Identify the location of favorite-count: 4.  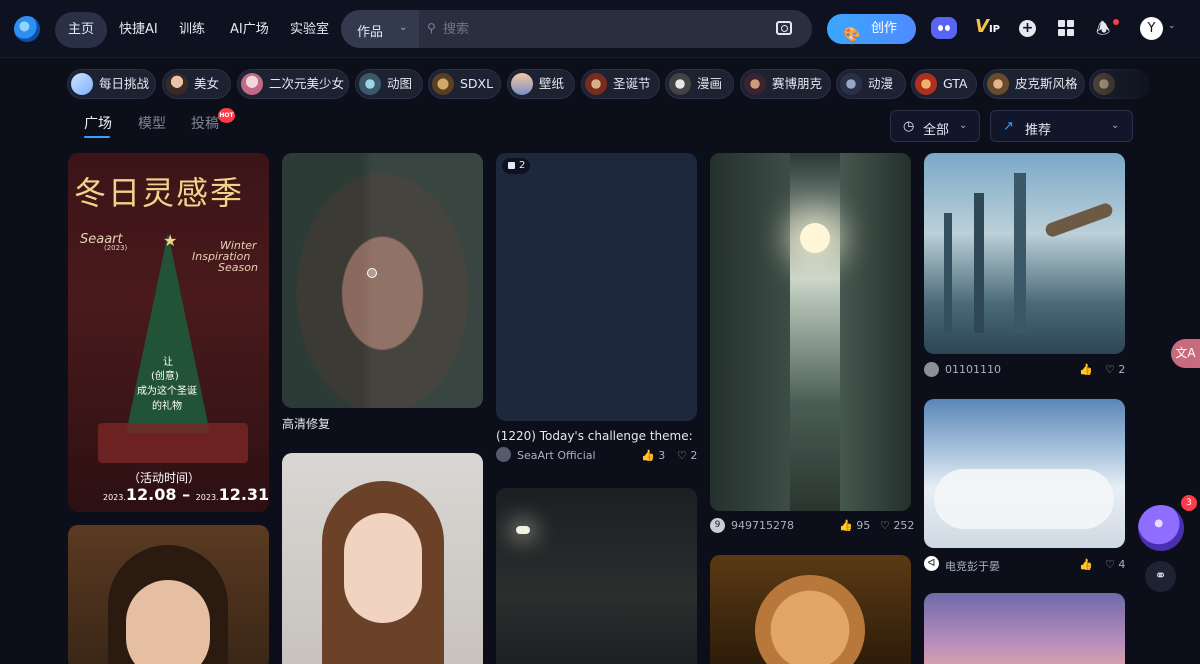
(1122, 564).